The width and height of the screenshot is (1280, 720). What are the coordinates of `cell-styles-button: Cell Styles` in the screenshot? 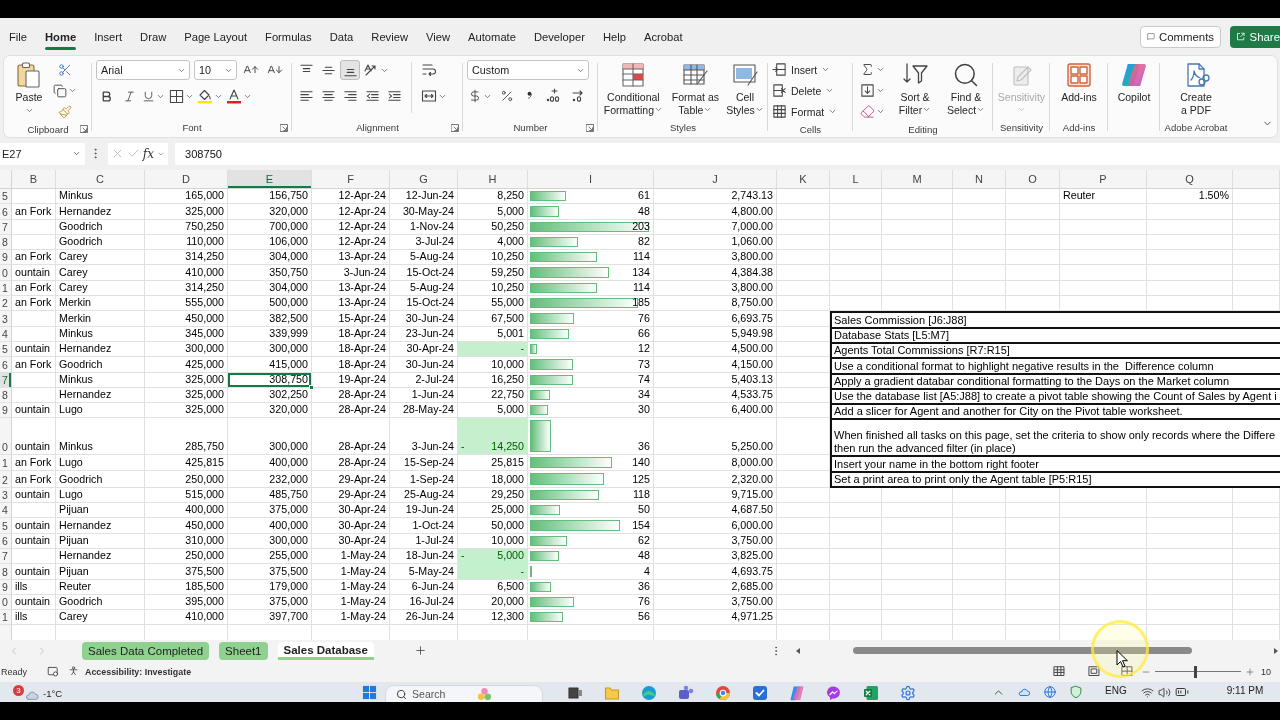 It's located at (744, 88).